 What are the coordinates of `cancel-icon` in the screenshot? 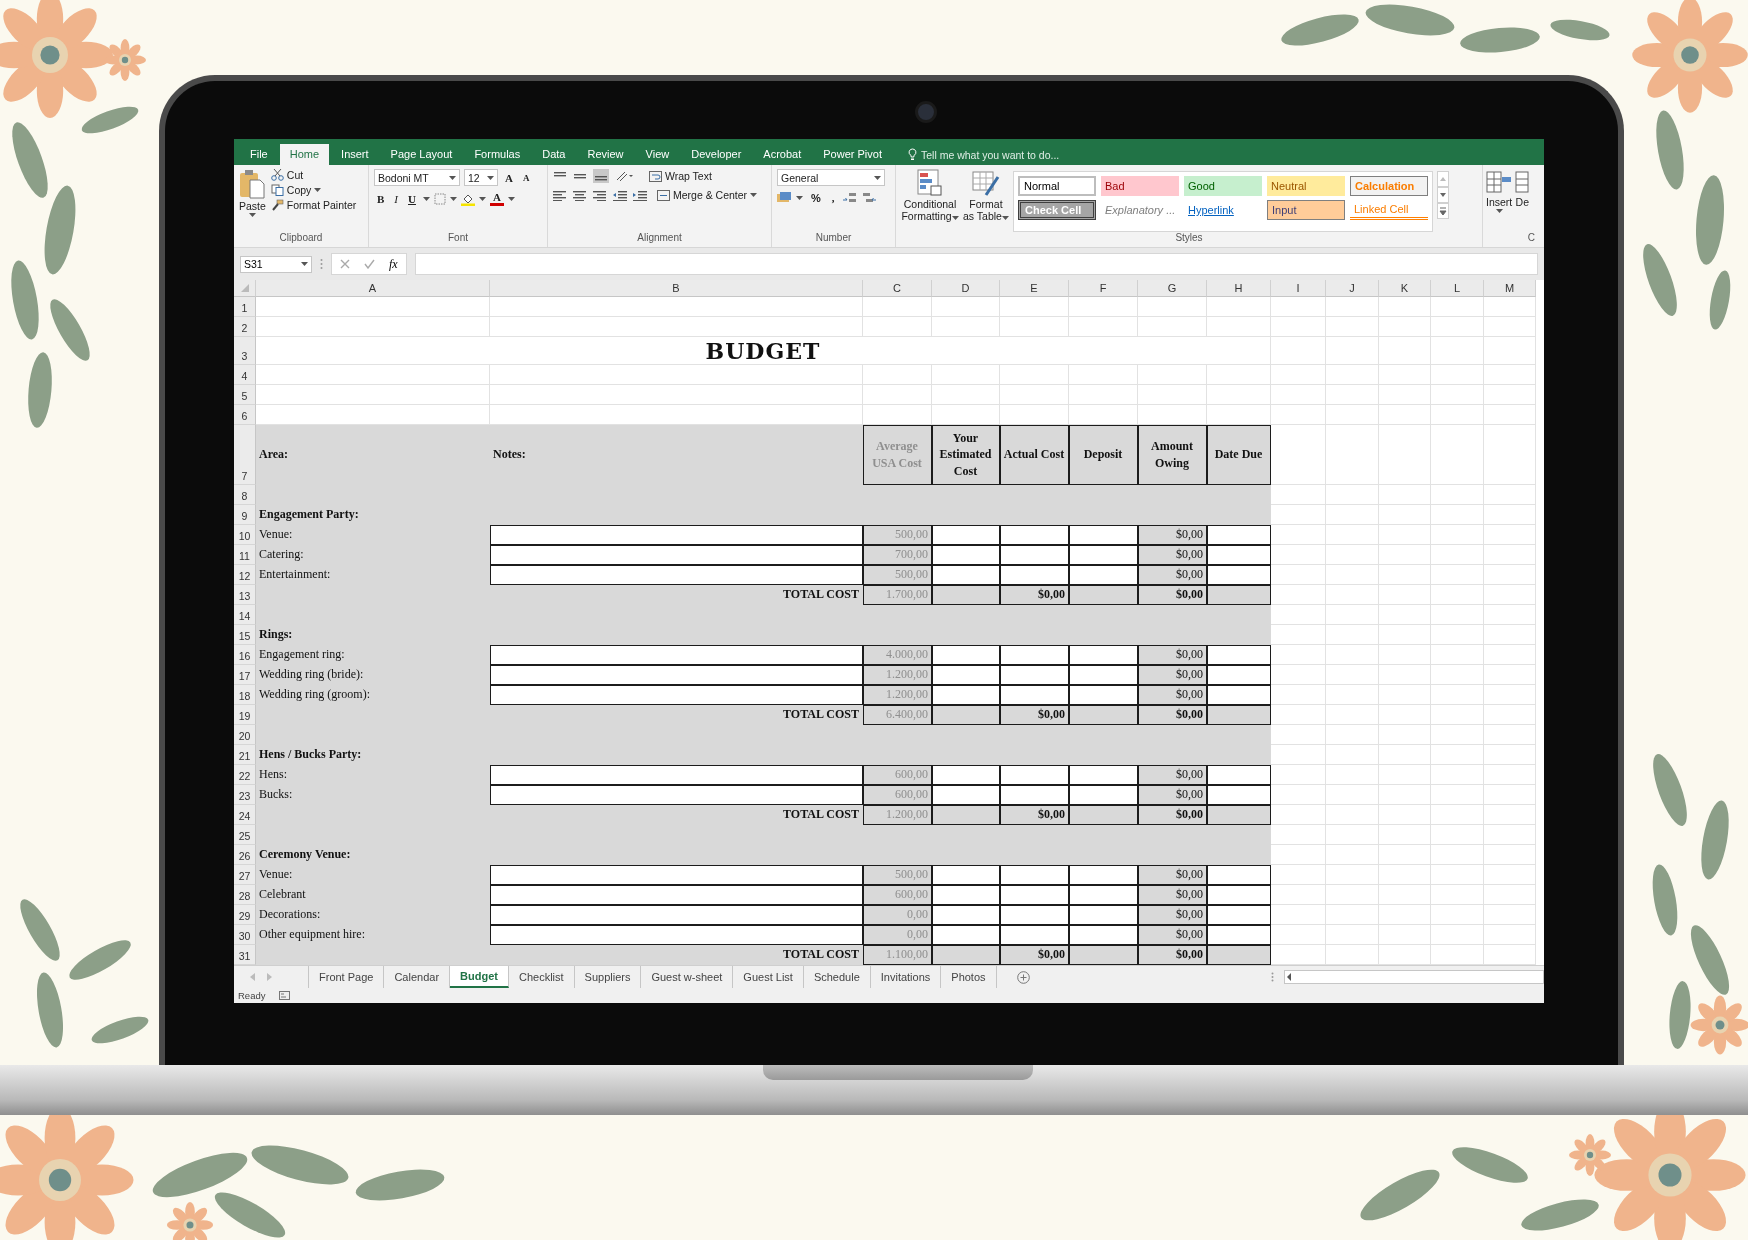 It's located at (345, 264).